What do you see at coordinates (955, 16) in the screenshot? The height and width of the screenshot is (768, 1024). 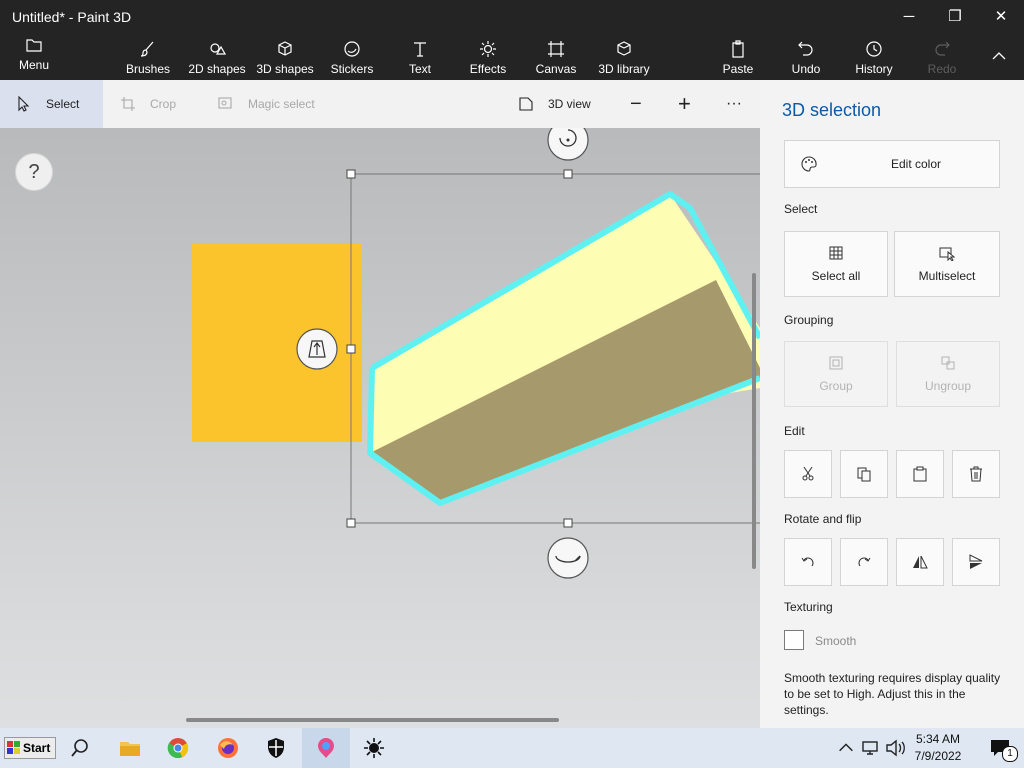 I see `maximize-button: ❐` at bounding box center [955, 16].